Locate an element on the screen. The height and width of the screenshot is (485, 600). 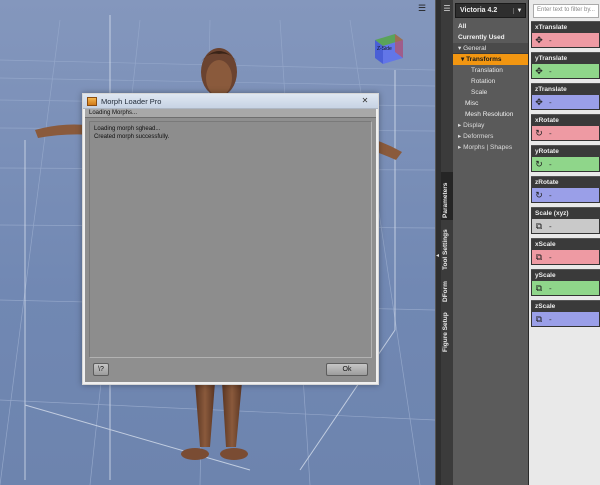
tab-parameters: Parameters is located at coordinates (447, 196).